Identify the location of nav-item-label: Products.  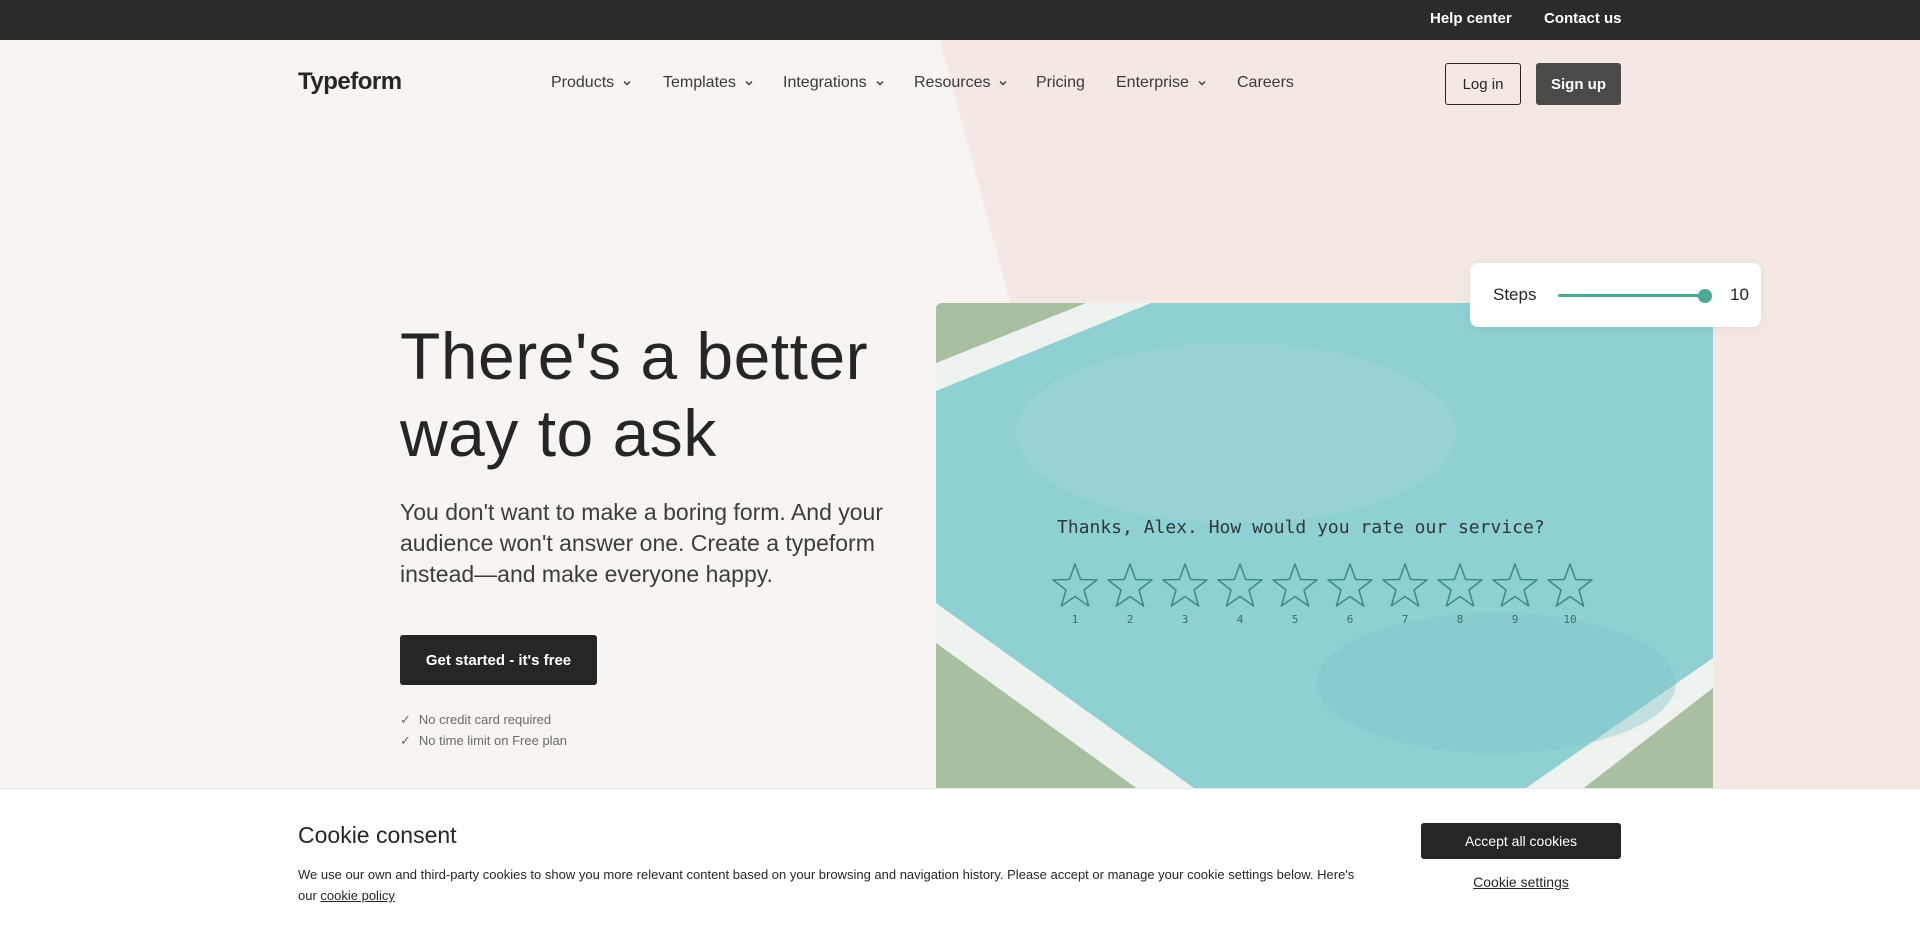
(583, 82).